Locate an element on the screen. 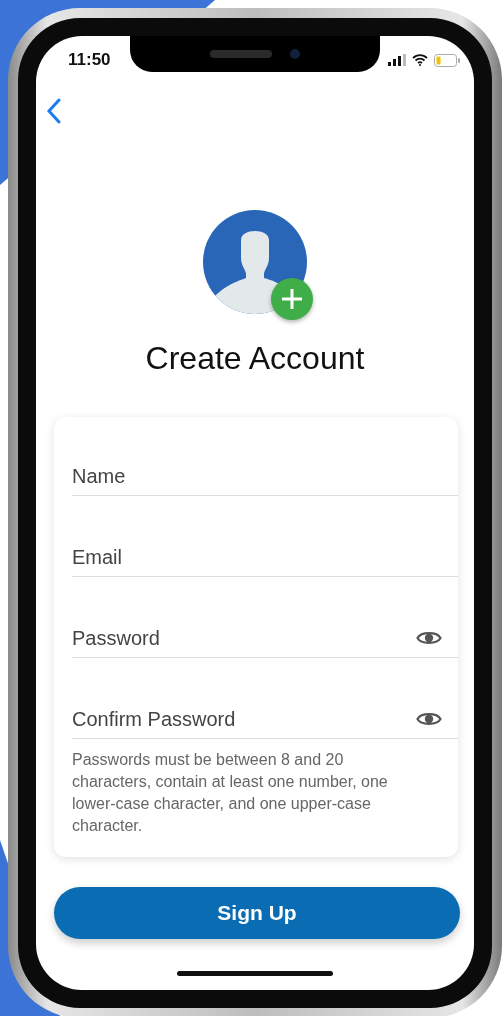 The height and width of the screenshot is (1016, 504). status-time: 11:50 is located at coordinates (89, 60).